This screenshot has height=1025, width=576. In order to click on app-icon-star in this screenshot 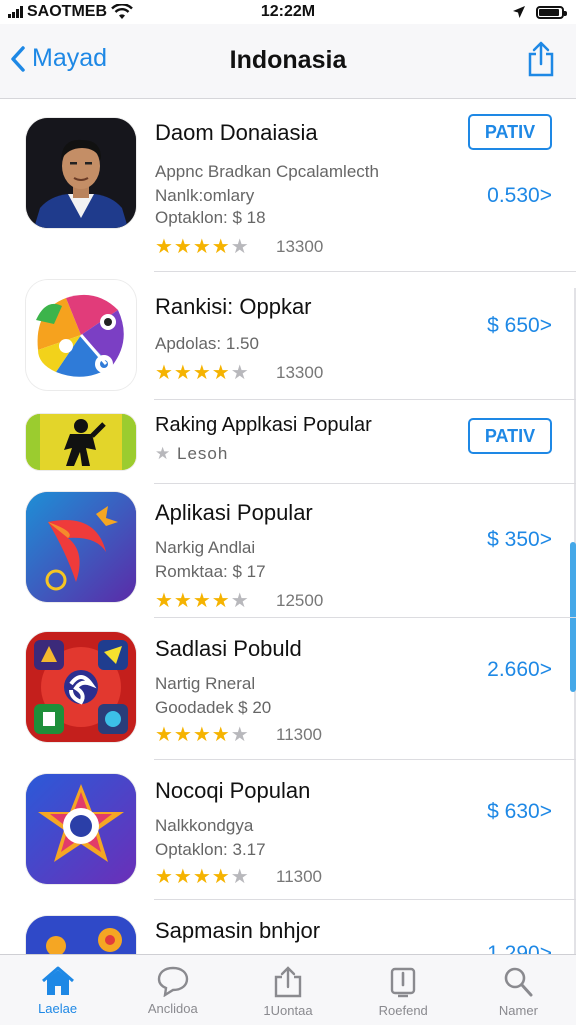, I will do `click(81, 829)`.